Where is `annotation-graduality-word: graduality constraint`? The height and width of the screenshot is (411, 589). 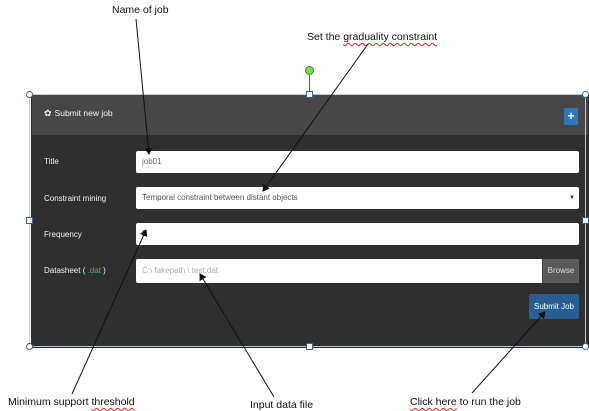
annotation-graduality-word: graduality constraint is located at coordinates (390, 37).